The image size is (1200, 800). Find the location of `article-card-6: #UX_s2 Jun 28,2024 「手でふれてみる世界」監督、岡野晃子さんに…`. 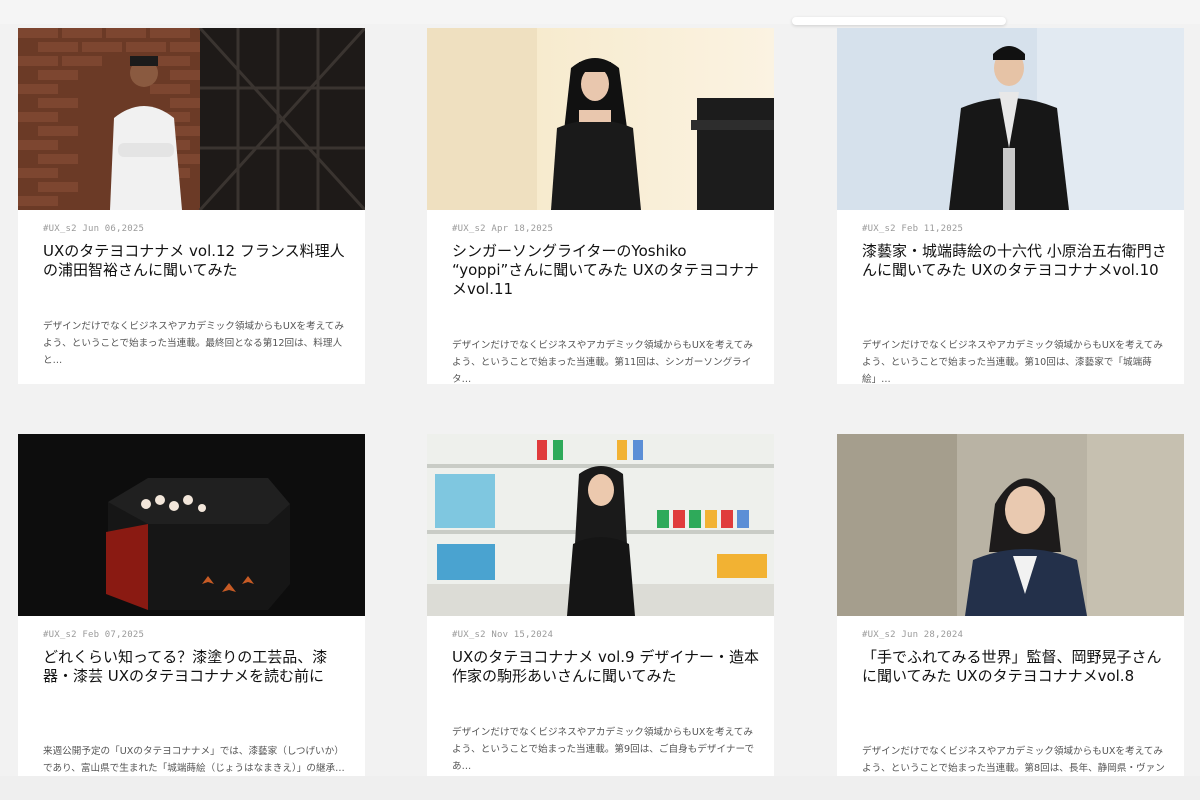

article-card-6: #UX_s2 Jun 28,2024 「手でふれてみる世界」監督、岡野晃子さんに… is located at coordinates (1010, 605).